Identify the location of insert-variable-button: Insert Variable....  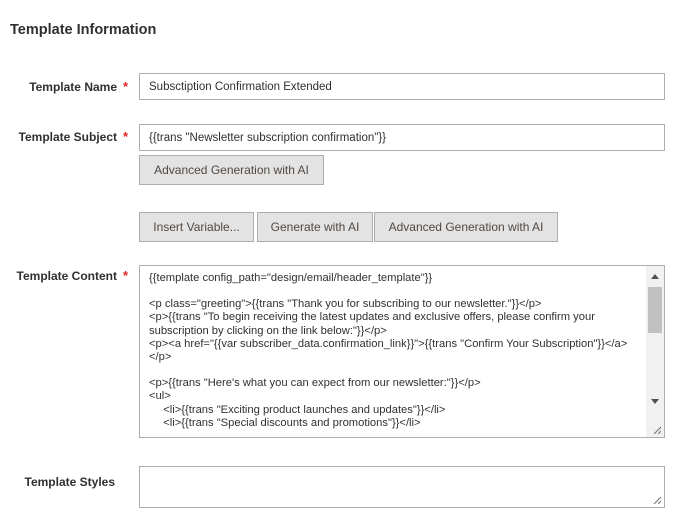
(196, 227).